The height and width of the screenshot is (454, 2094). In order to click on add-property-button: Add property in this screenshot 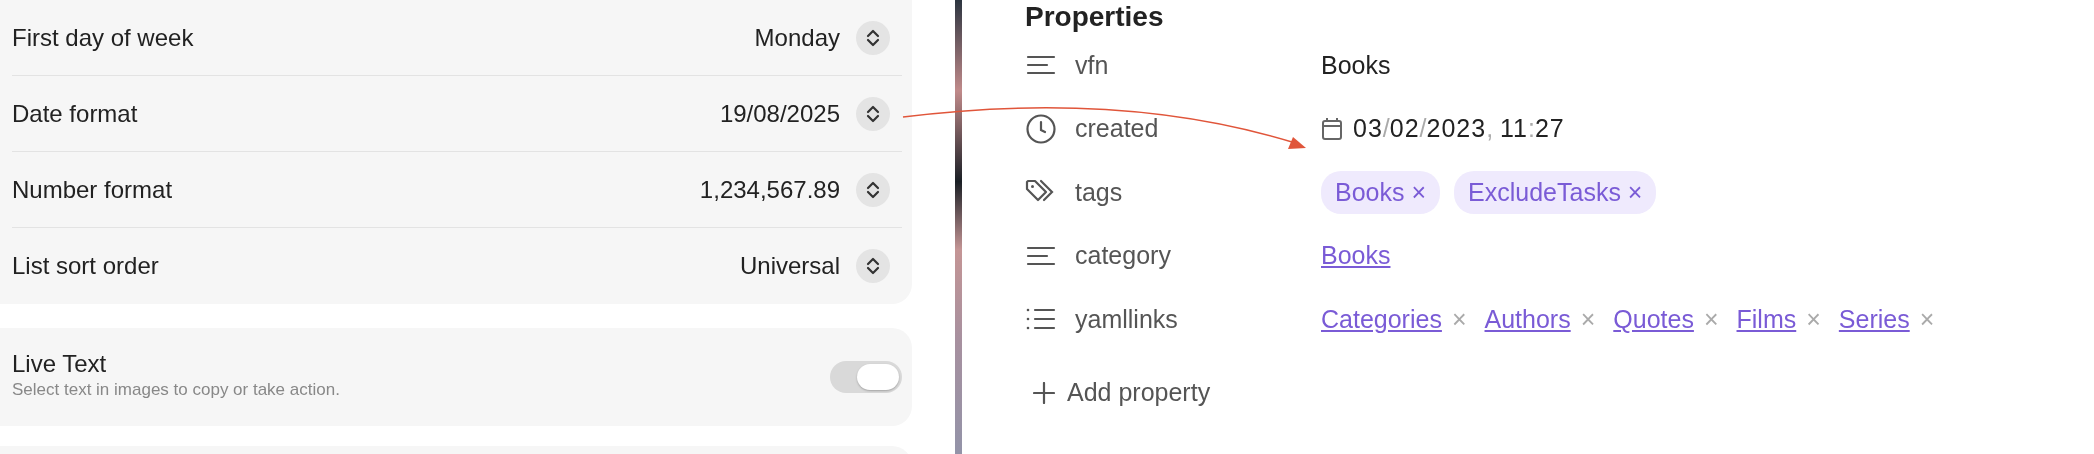, I will do `click(1122, 393)`.